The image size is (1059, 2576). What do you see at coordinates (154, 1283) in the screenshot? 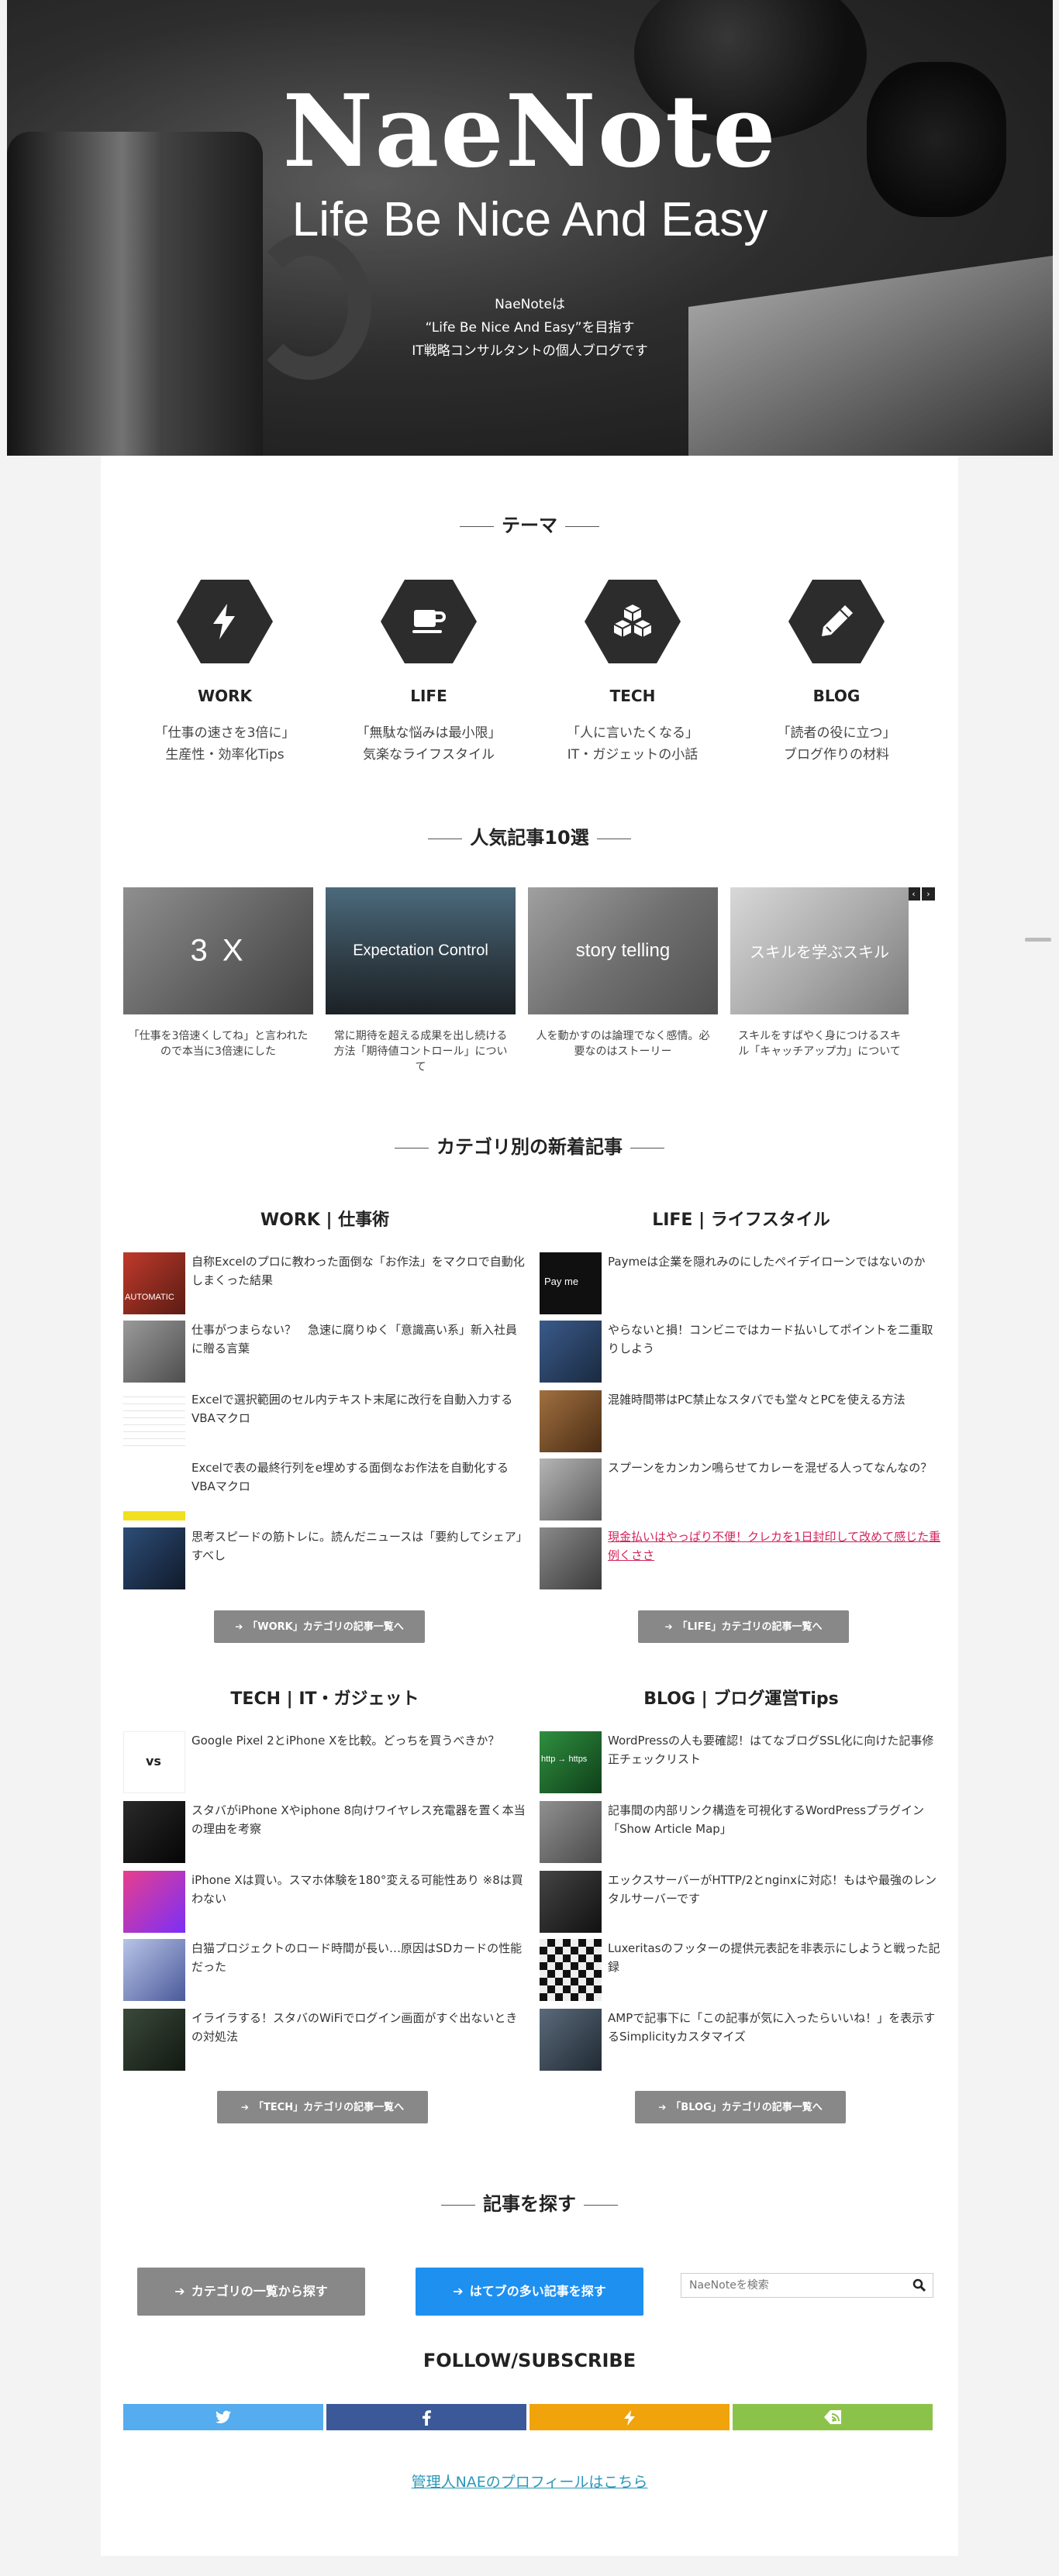
I see `article-thumbnail: AUTOMATIC` at bounding box center [154, 1283].